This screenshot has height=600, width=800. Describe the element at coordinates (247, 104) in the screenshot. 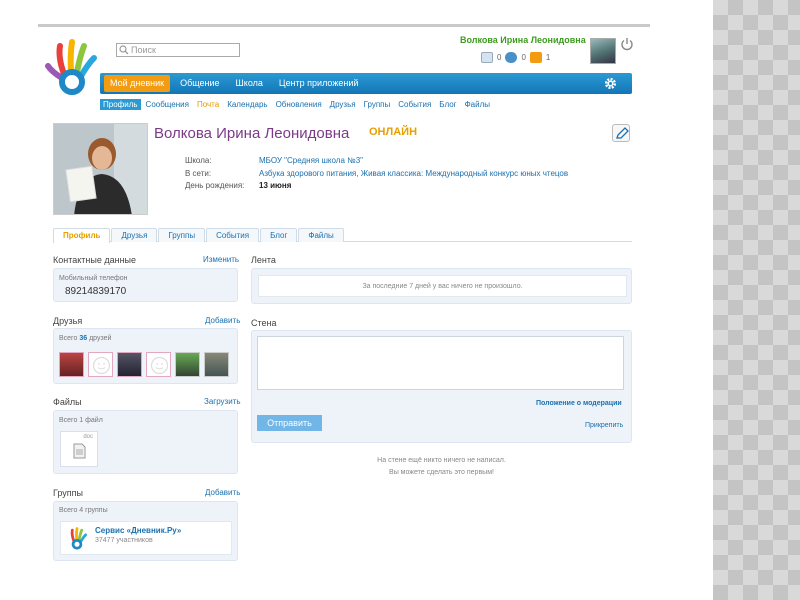

I see `subnav-calendar: Календарь` at that location.